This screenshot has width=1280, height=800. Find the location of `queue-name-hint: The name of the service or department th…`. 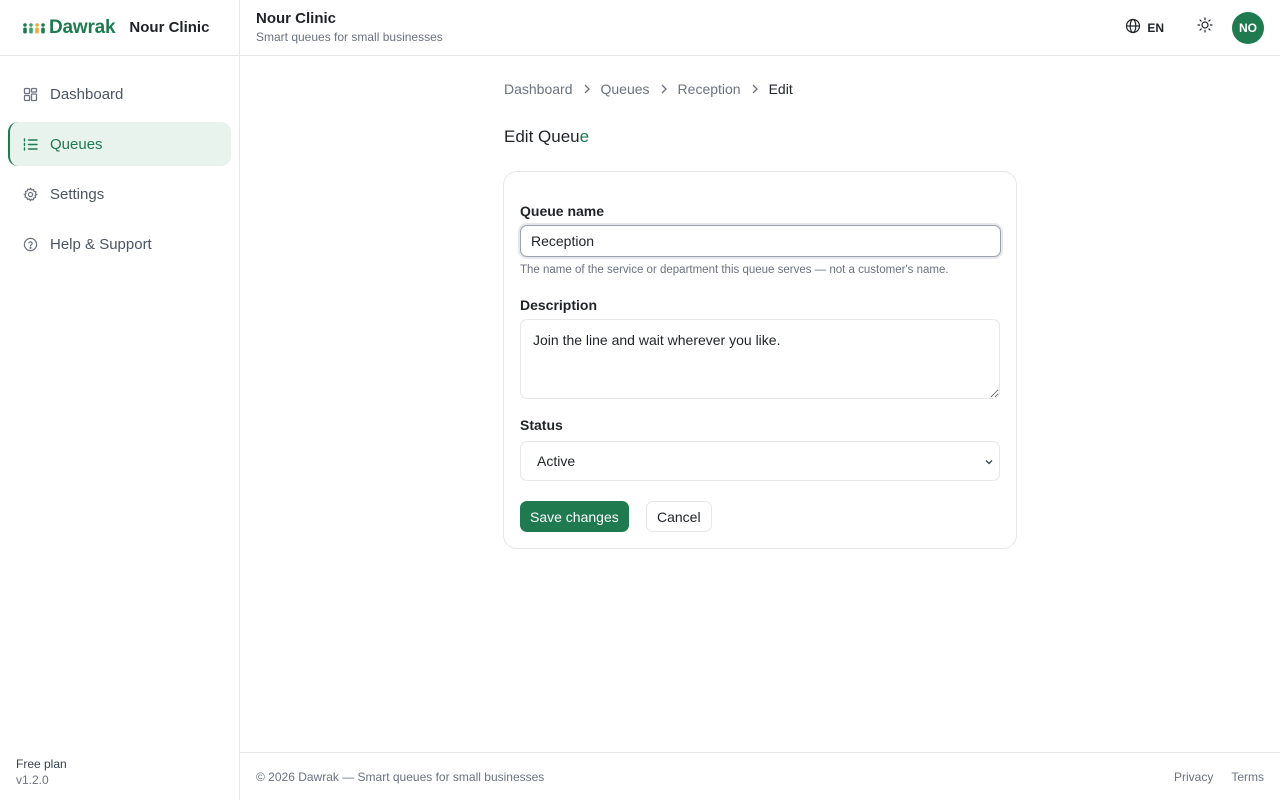

queue-name-hint: The name of the service or department th… is located at coordinates (734, 270).